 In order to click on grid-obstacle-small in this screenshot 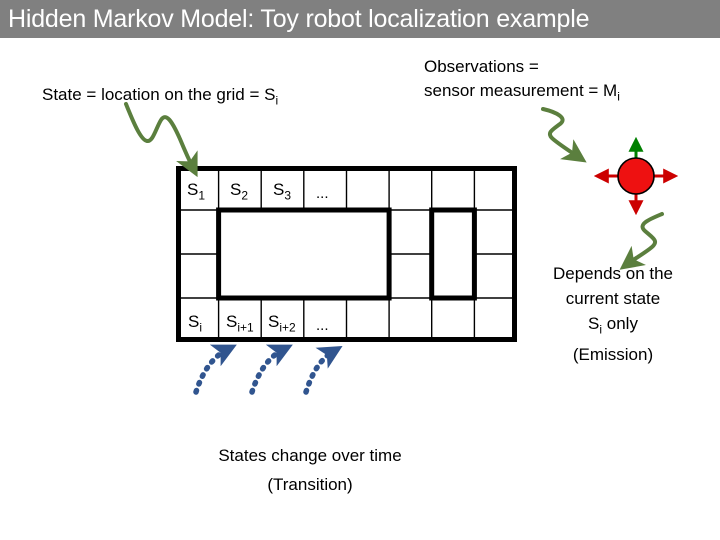, I will do `click(453, 254)`.